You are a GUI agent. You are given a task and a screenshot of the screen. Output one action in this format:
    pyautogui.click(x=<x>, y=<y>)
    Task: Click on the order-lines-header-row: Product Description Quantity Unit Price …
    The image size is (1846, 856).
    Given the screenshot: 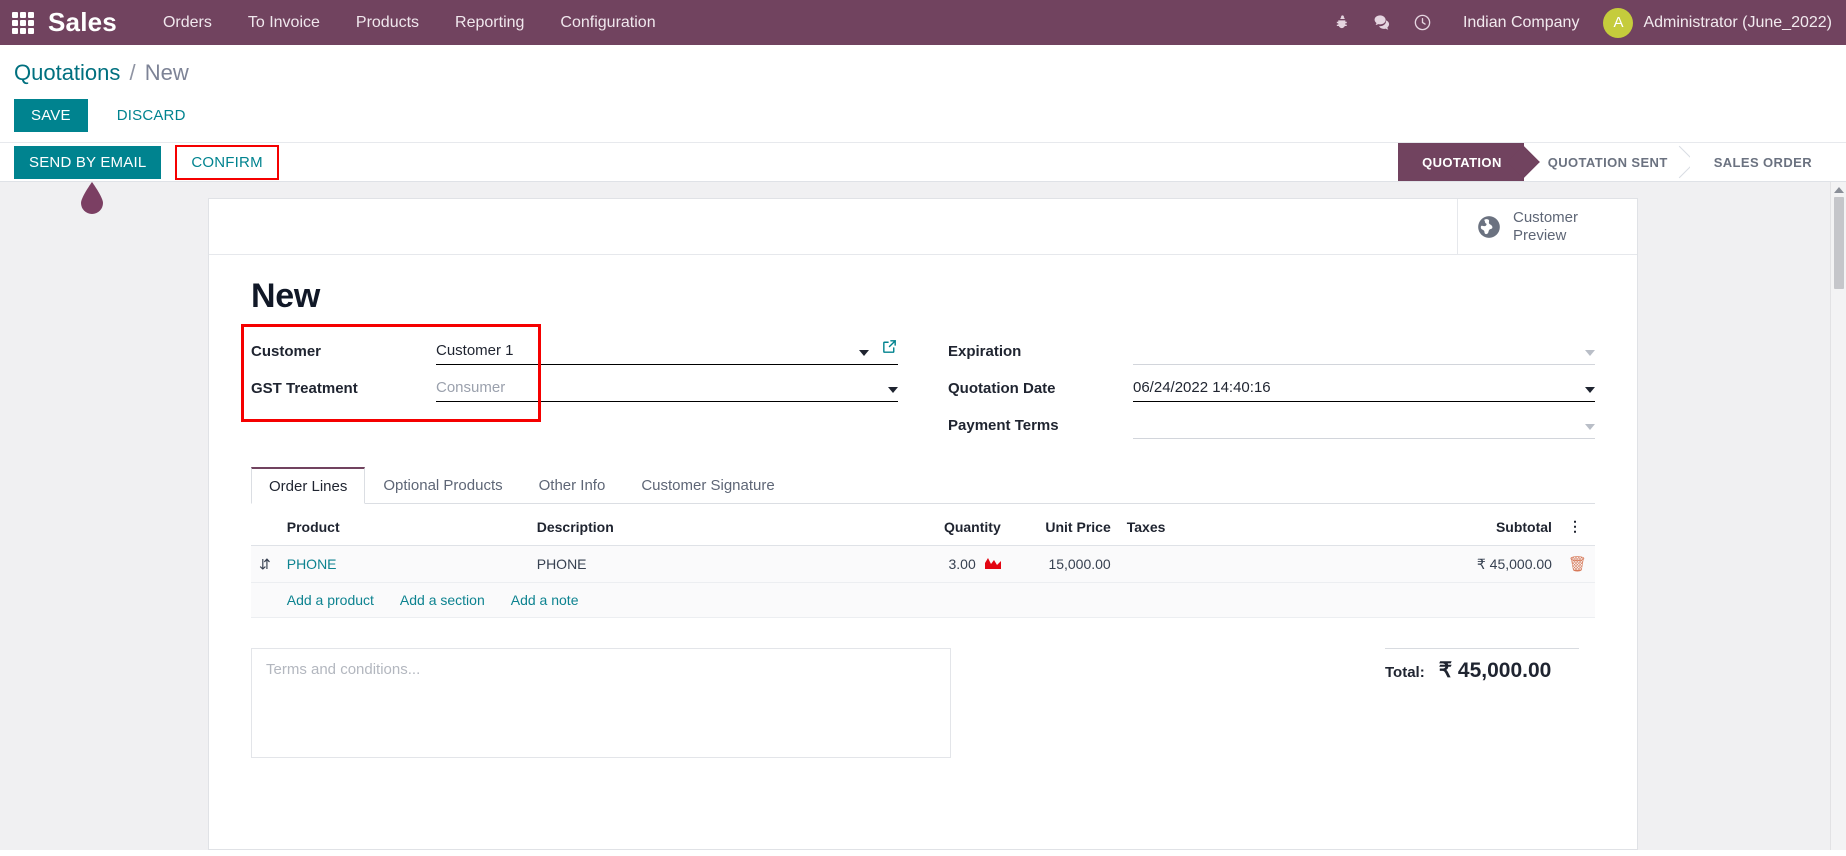 What is the action you would take?
    pyautogui.click(x=923, y=527)
    